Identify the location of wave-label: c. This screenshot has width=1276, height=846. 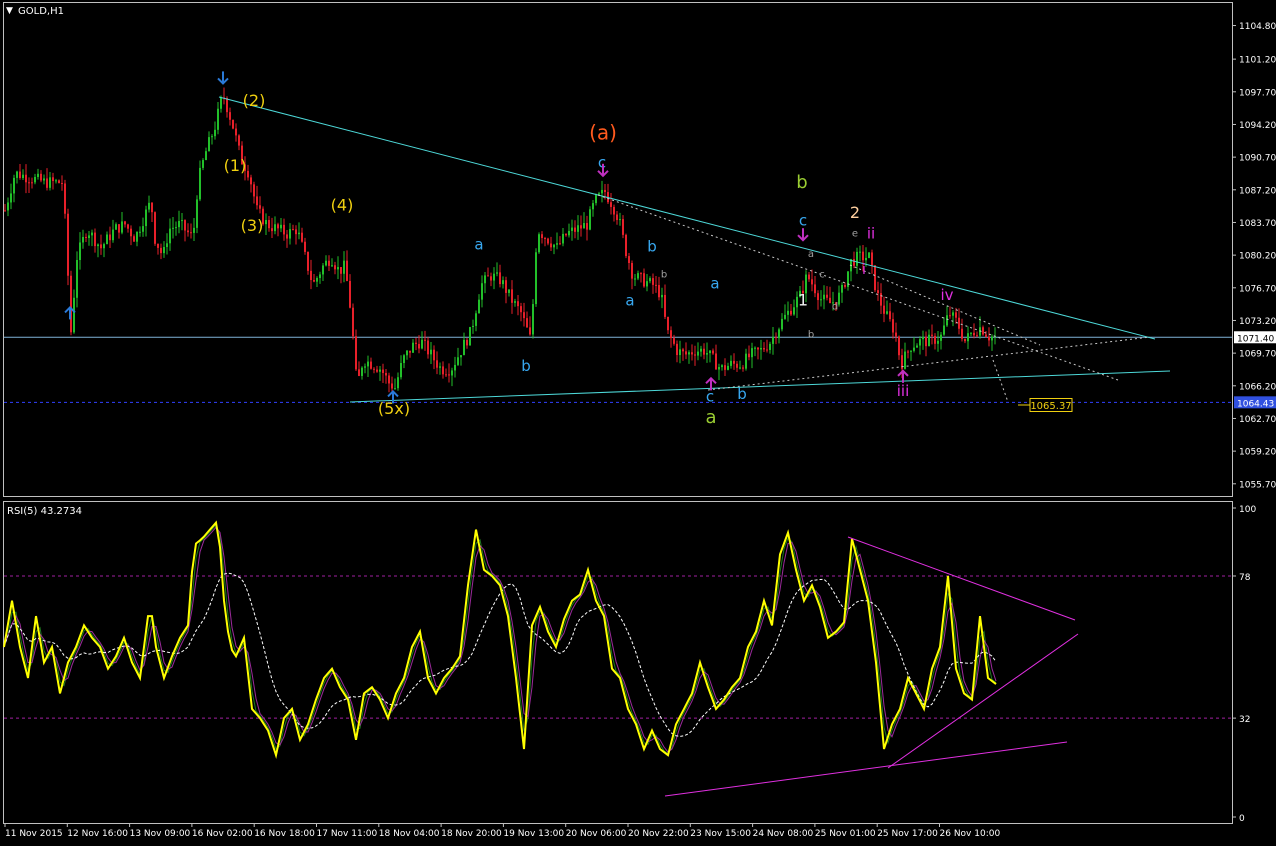
(803, 220).